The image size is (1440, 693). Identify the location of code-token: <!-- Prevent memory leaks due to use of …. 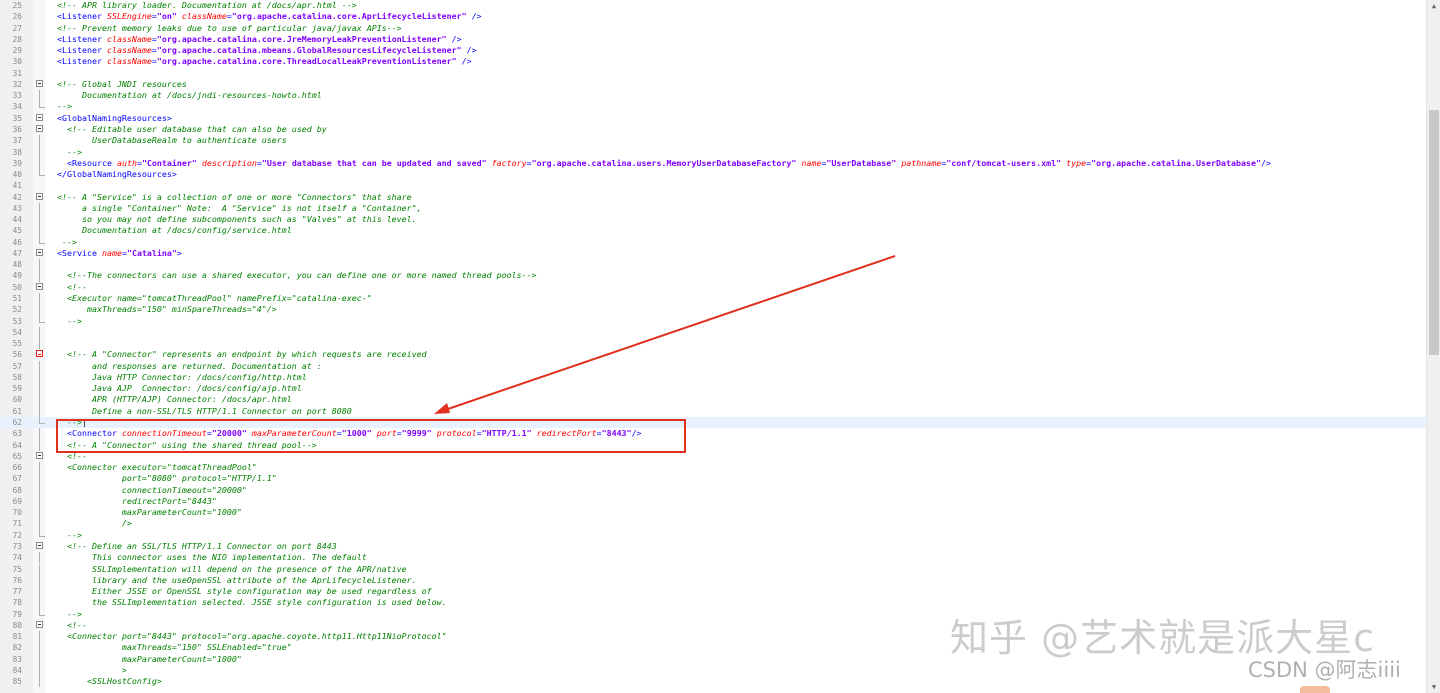
(229, 27).